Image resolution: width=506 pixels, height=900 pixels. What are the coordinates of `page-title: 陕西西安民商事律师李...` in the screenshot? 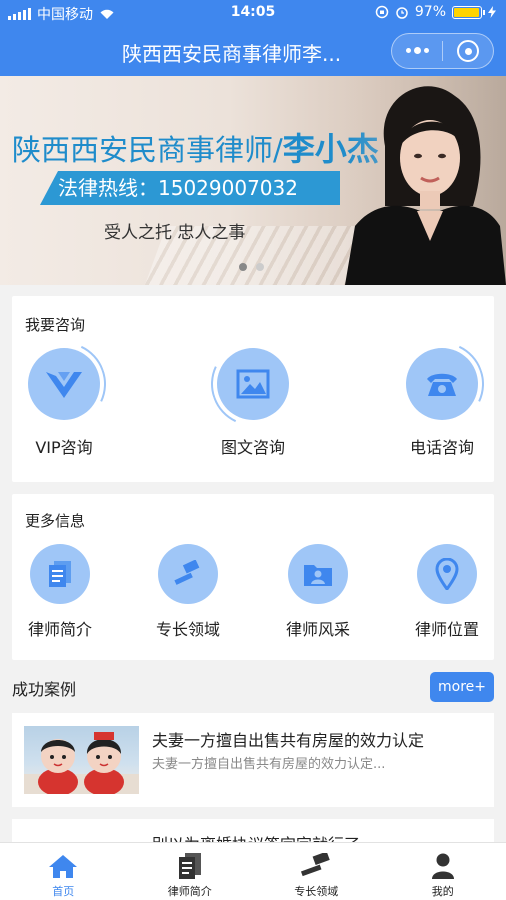 It's located at (232, 54).